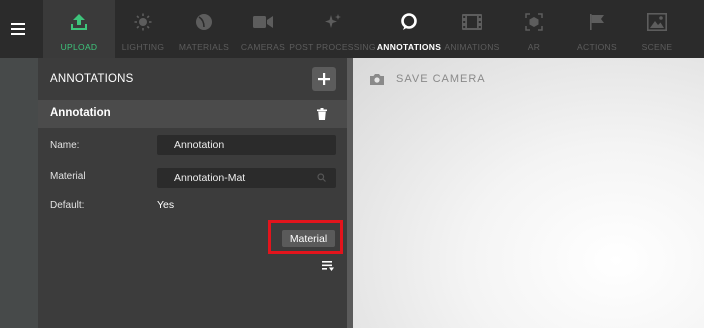  What do you see at coordinates (79, 22) in the screenshot?
I see `upload-icon` at bounding box center [79, 22].